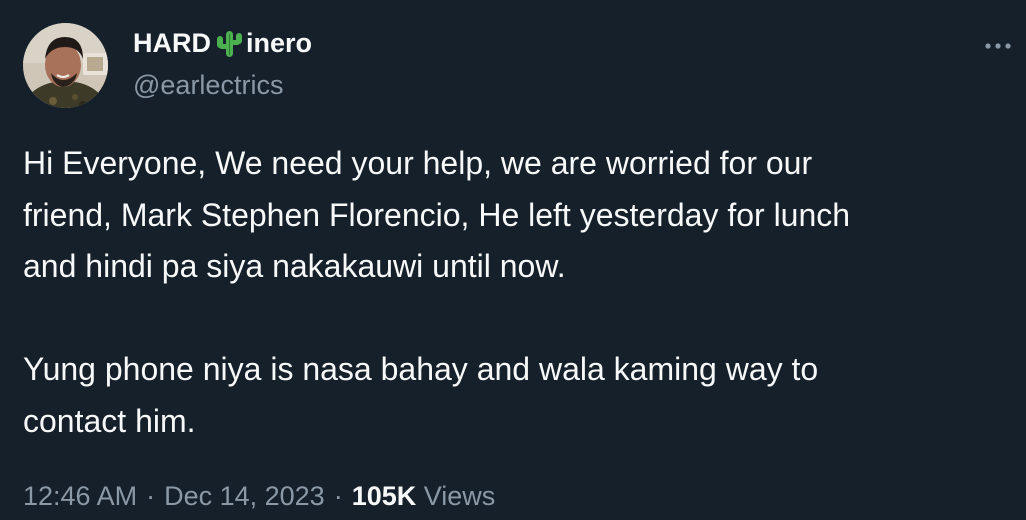  Describe the element at coordinates (244, 496) in the screenshot. I see `tweet-date: Dec 14, 2023` at that location.